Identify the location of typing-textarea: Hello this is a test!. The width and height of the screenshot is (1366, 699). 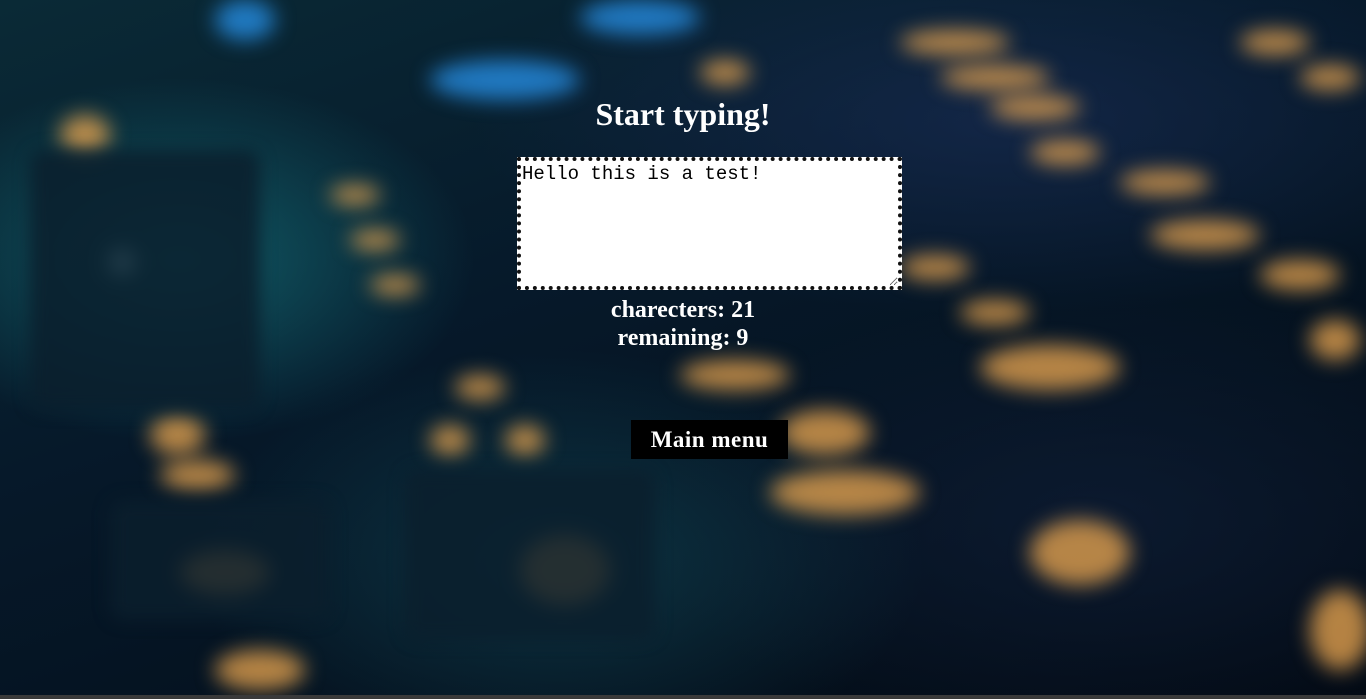
(709, 223).